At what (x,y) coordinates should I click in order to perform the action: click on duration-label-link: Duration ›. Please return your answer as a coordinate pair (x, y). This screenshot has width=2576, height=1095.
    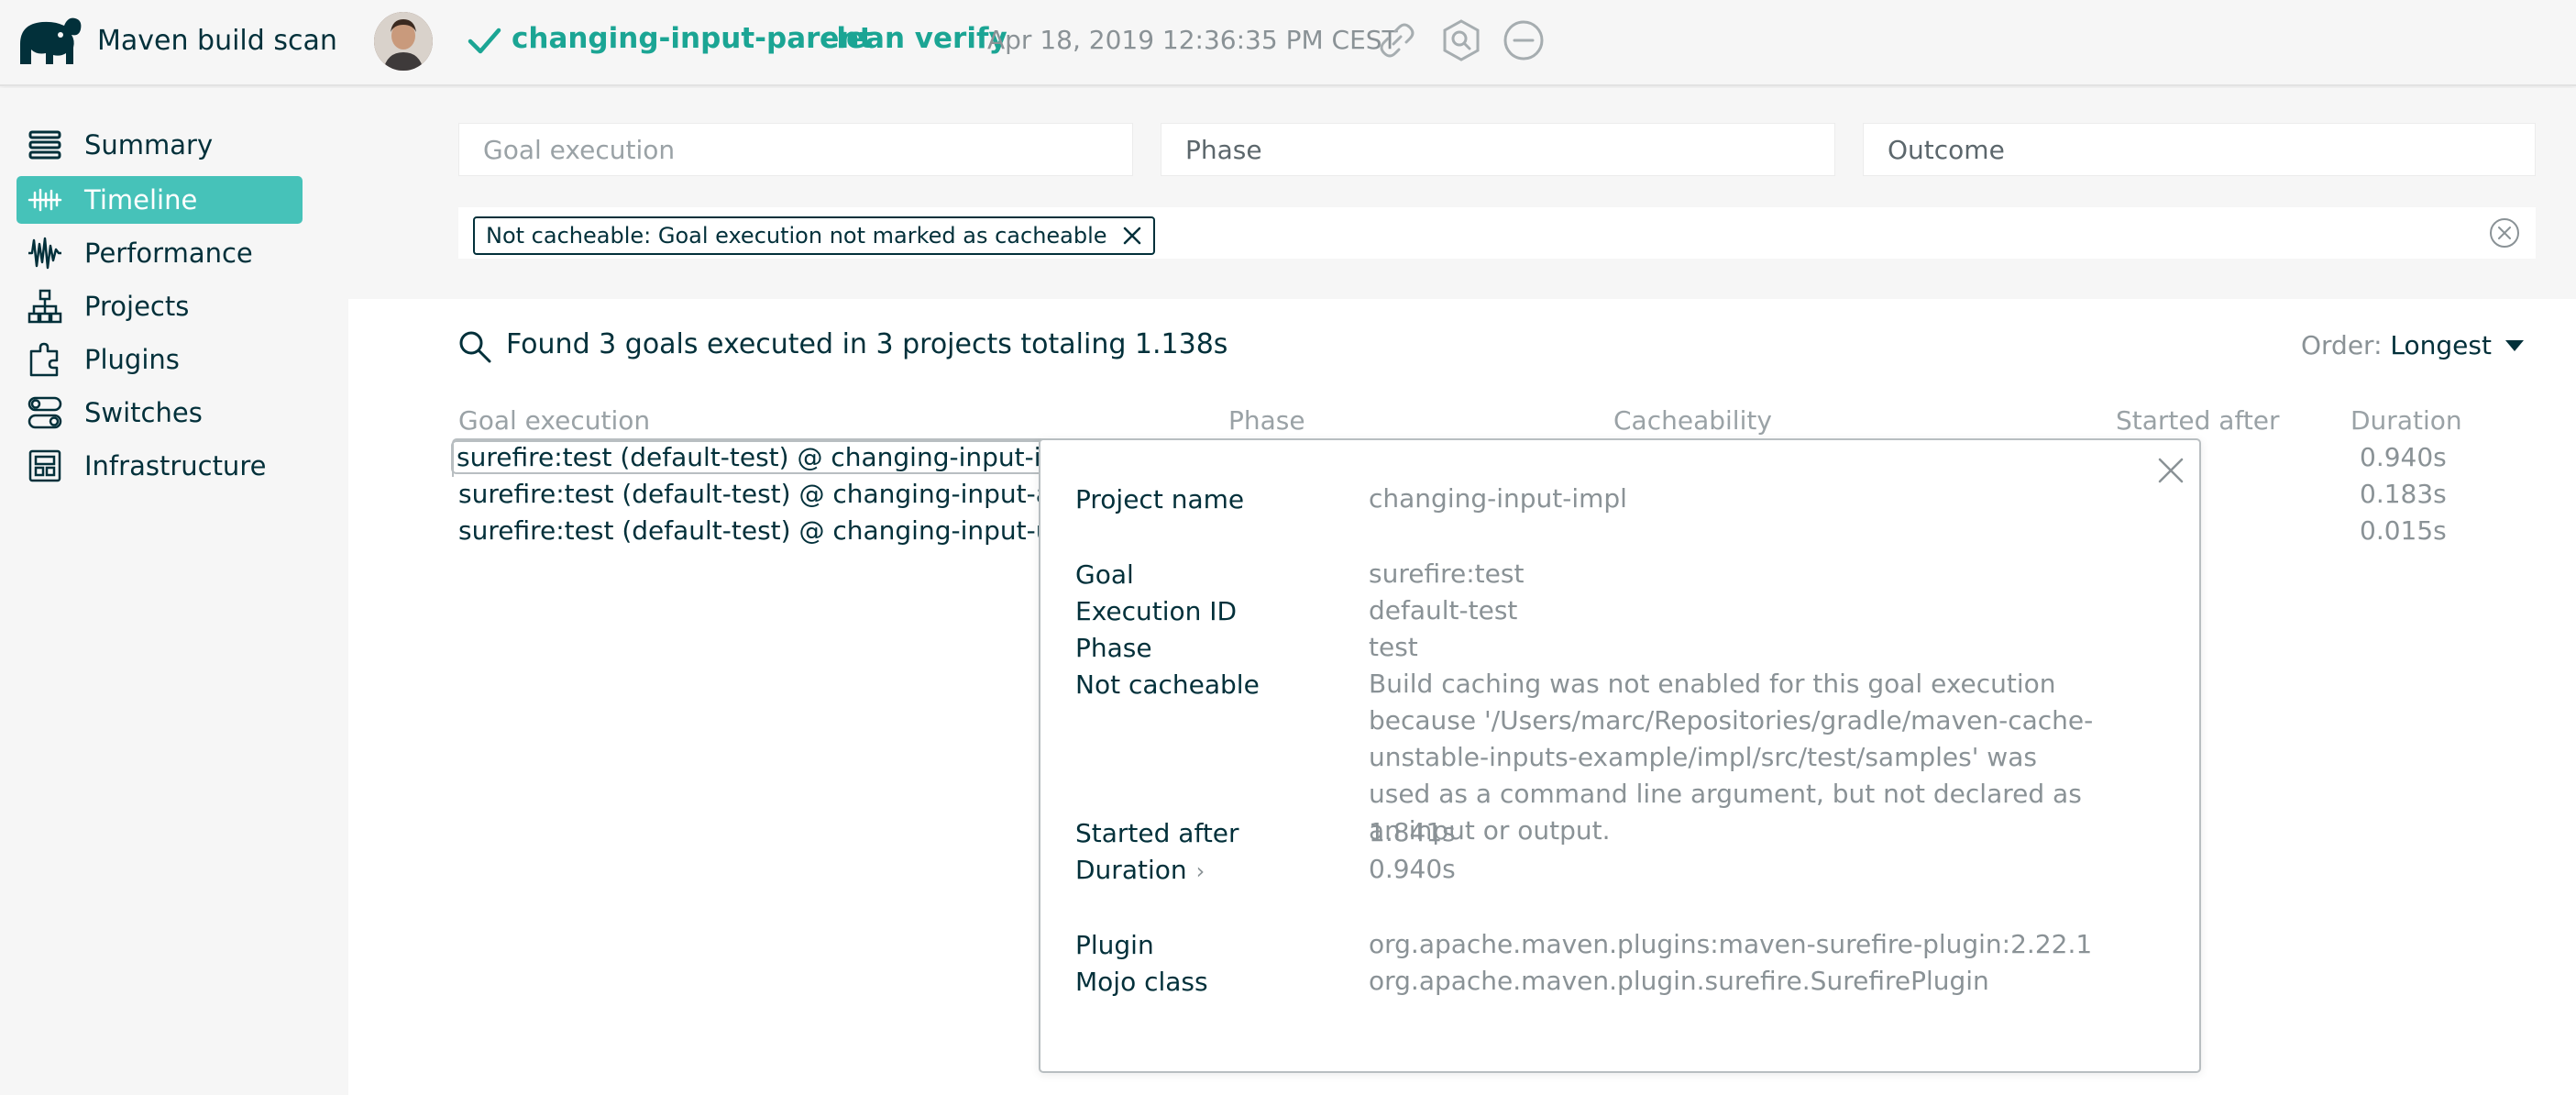
    Looking at the image, I should click on (1140, 870).